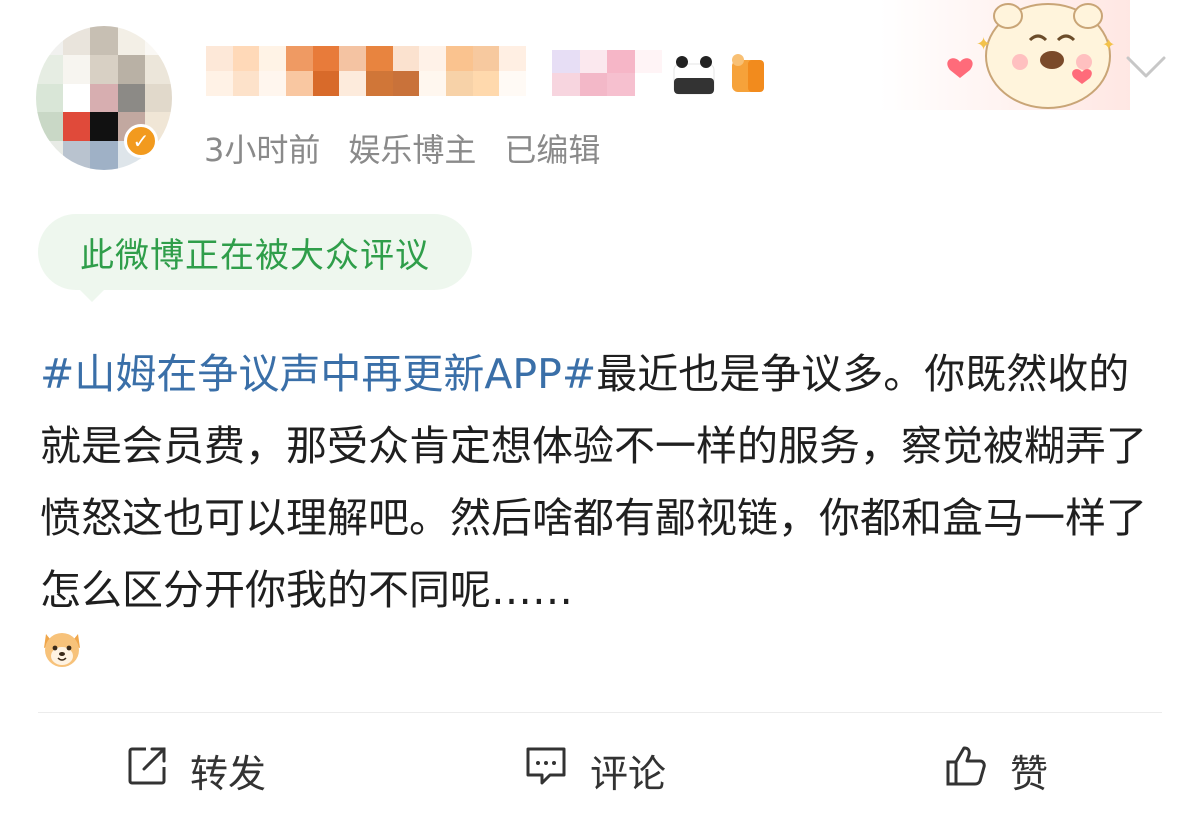  What do you see at coordinates (412, 150) in the screenshot?
I see `author-role: 娱乐博主` at bounding box center [412, 150].